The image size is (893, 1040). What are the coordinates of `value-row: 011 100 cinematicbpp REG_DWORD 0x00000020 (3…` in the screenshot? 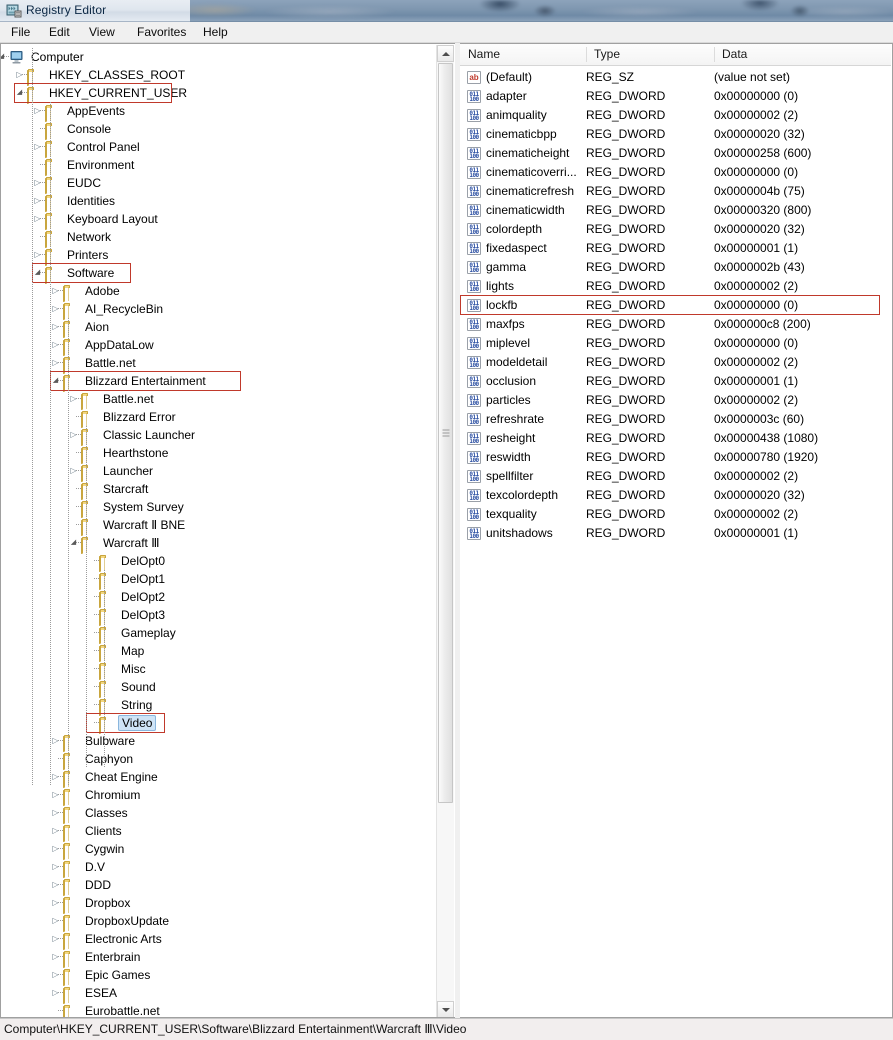 It's located at (675, 134).